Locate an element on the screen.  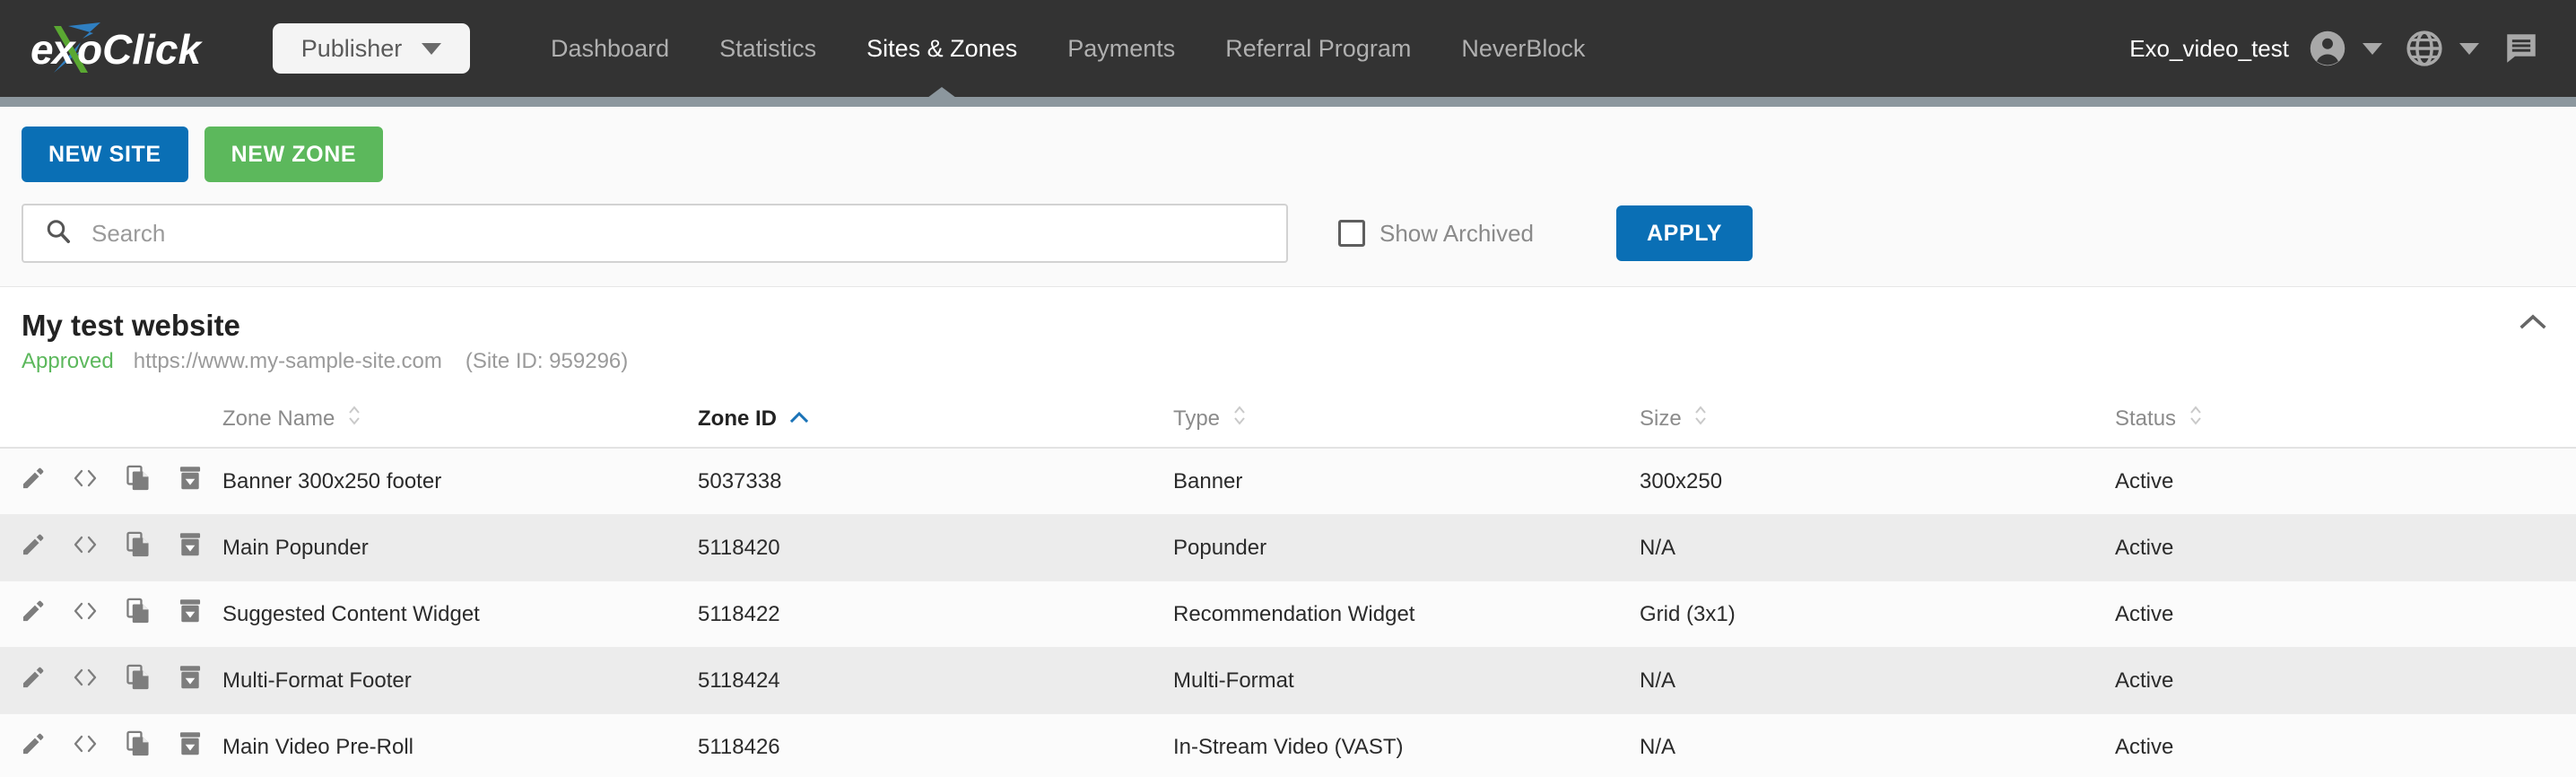
top-bar-right-cluster: Exo_video_test is located at coordinates (2337, 48).